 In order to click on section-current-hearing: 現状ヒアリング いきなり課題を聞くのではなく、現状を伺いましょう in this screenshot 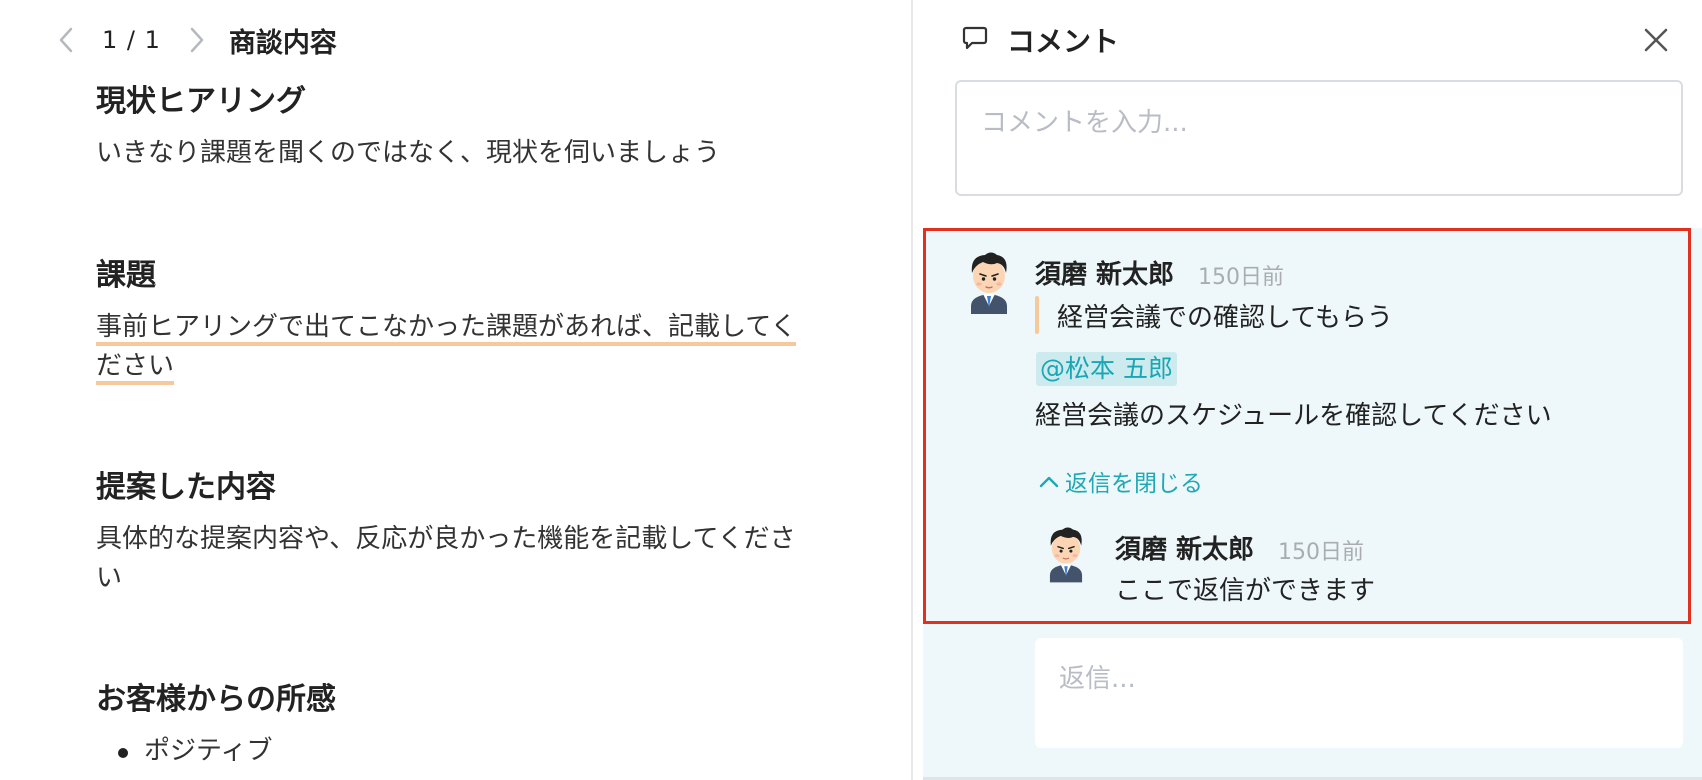, I will do `click(451, 127)`.